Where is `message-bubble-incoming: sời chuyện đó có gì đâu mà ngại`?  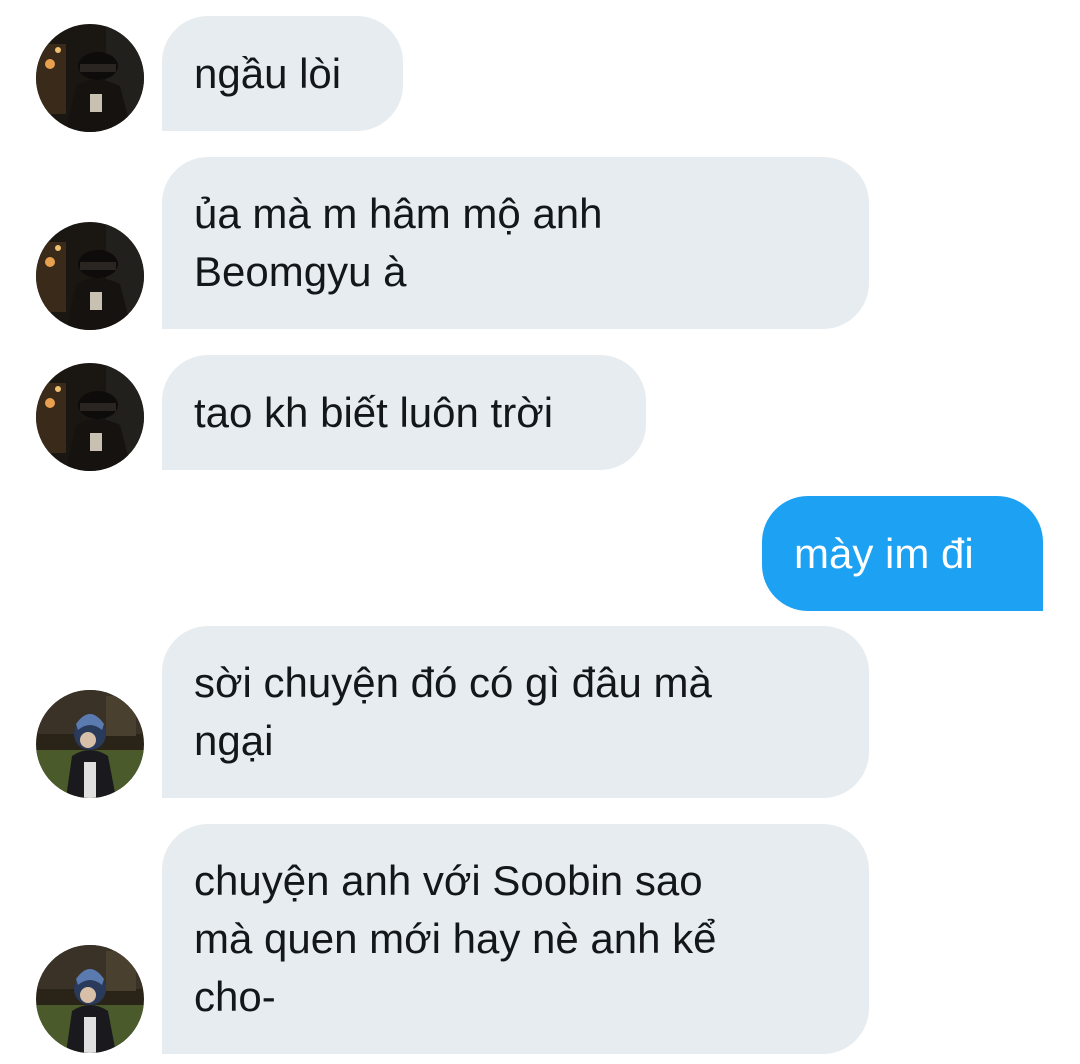
message-bubble-incoming: sời chuyện đó có gì đâu mà ngại is located at coordinates (515, 712).